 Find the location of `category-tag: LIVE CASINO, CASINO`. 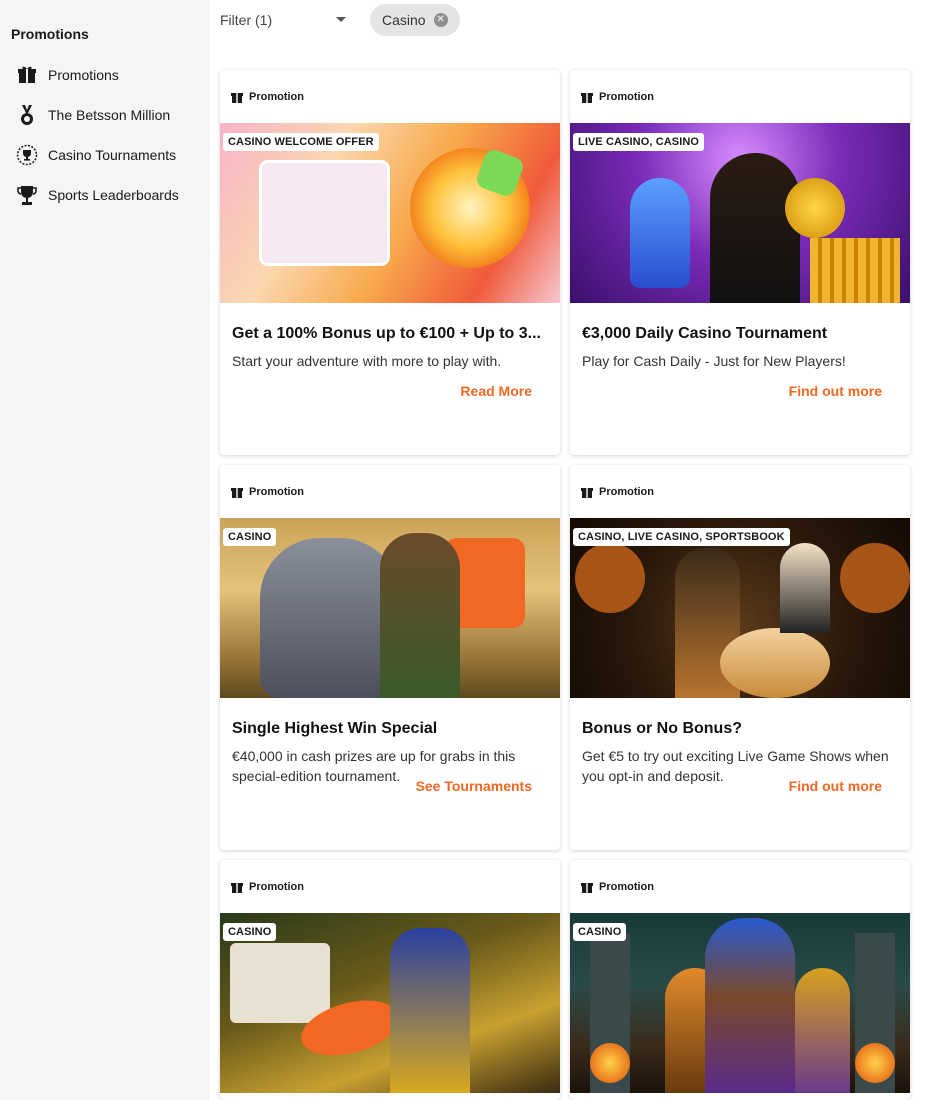

category-tag: LIVE CASINO, CASINO is located at coordinates (639, 142).